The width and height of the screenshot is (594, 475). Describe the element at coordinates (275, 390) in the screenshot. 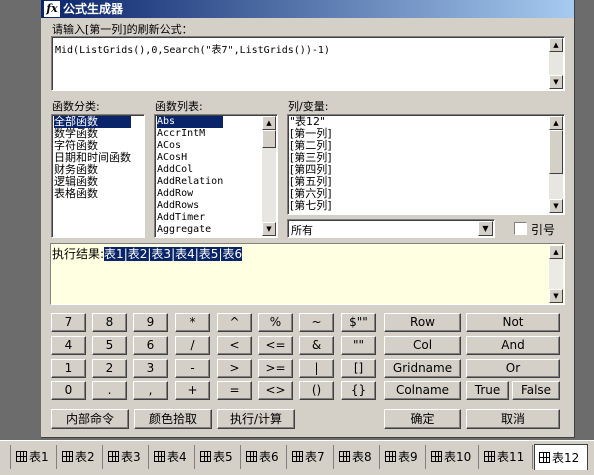

I see `keypad-button: <>` at that location.